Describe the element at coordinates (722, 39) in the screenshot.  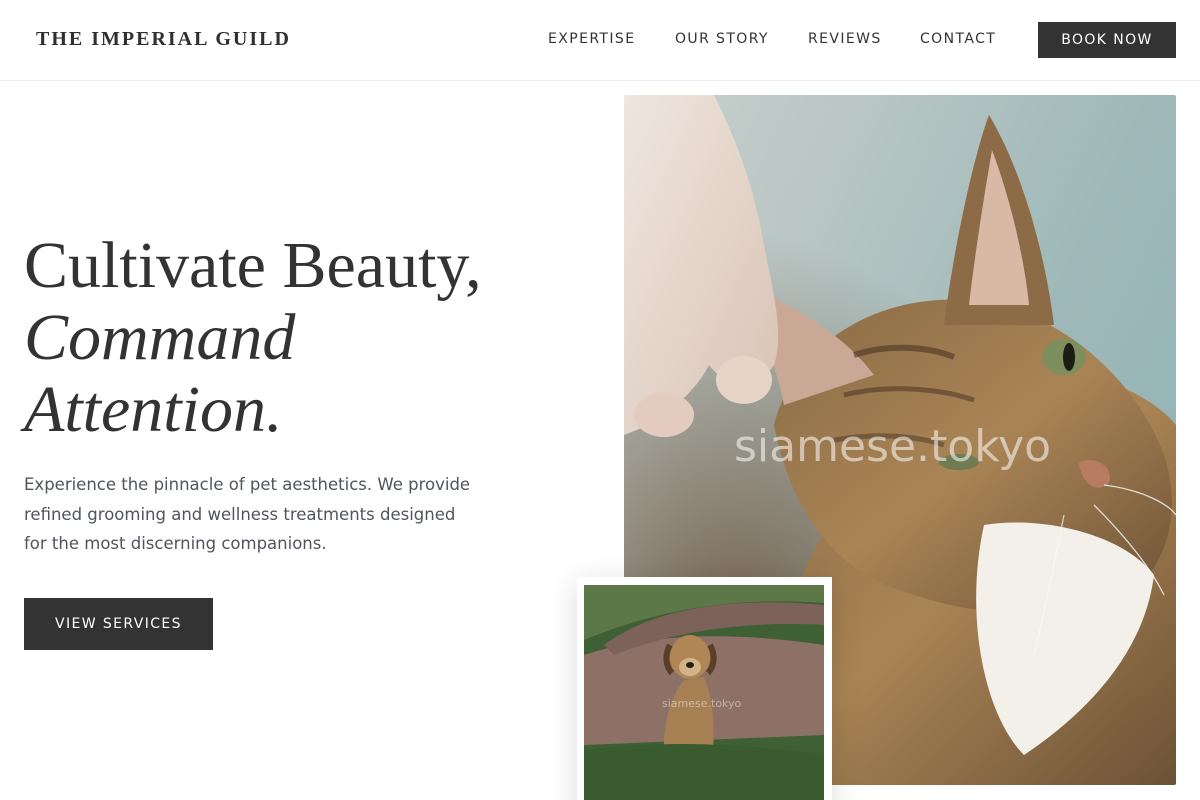
I see `nav-link-our-story: OUR STORY` at that location.